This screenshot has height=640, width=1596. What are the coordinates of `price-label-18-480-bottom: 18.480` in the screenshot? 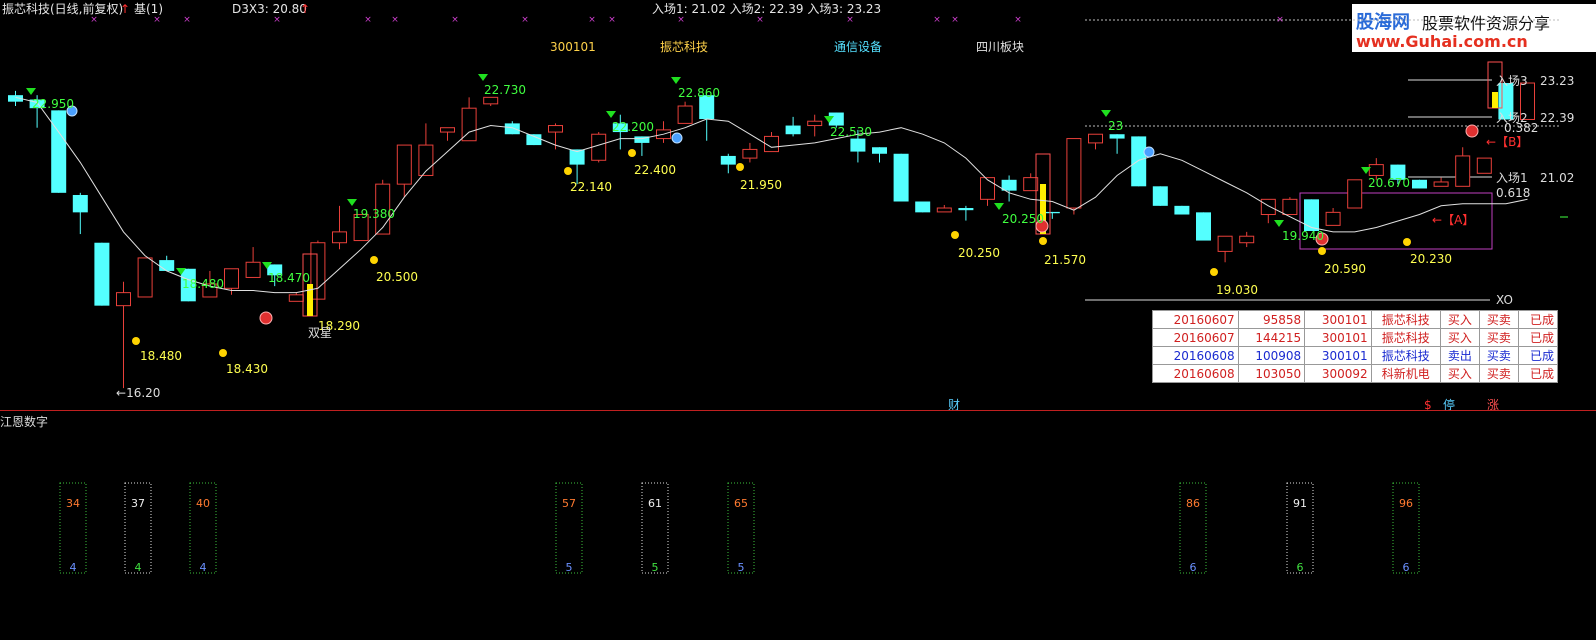 It's located at (161, 356).